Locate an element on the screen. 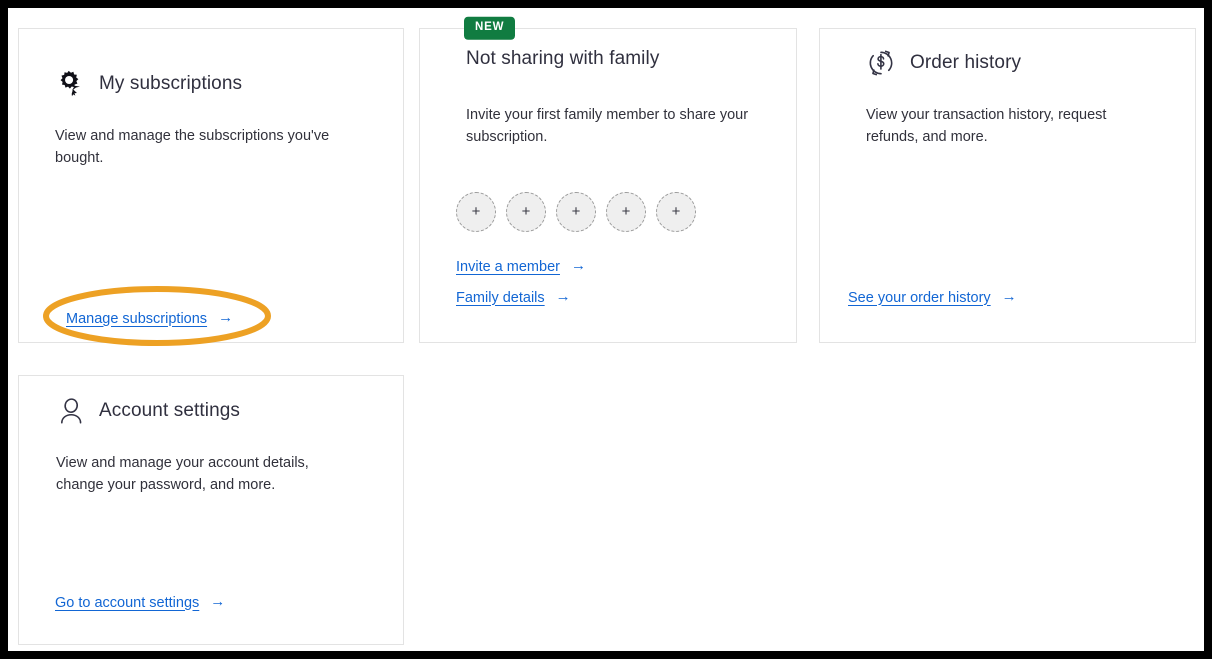 This screenshot has height=659, width=1212. card-header-account-settings: Account settings is located at coordinates (148, 411).